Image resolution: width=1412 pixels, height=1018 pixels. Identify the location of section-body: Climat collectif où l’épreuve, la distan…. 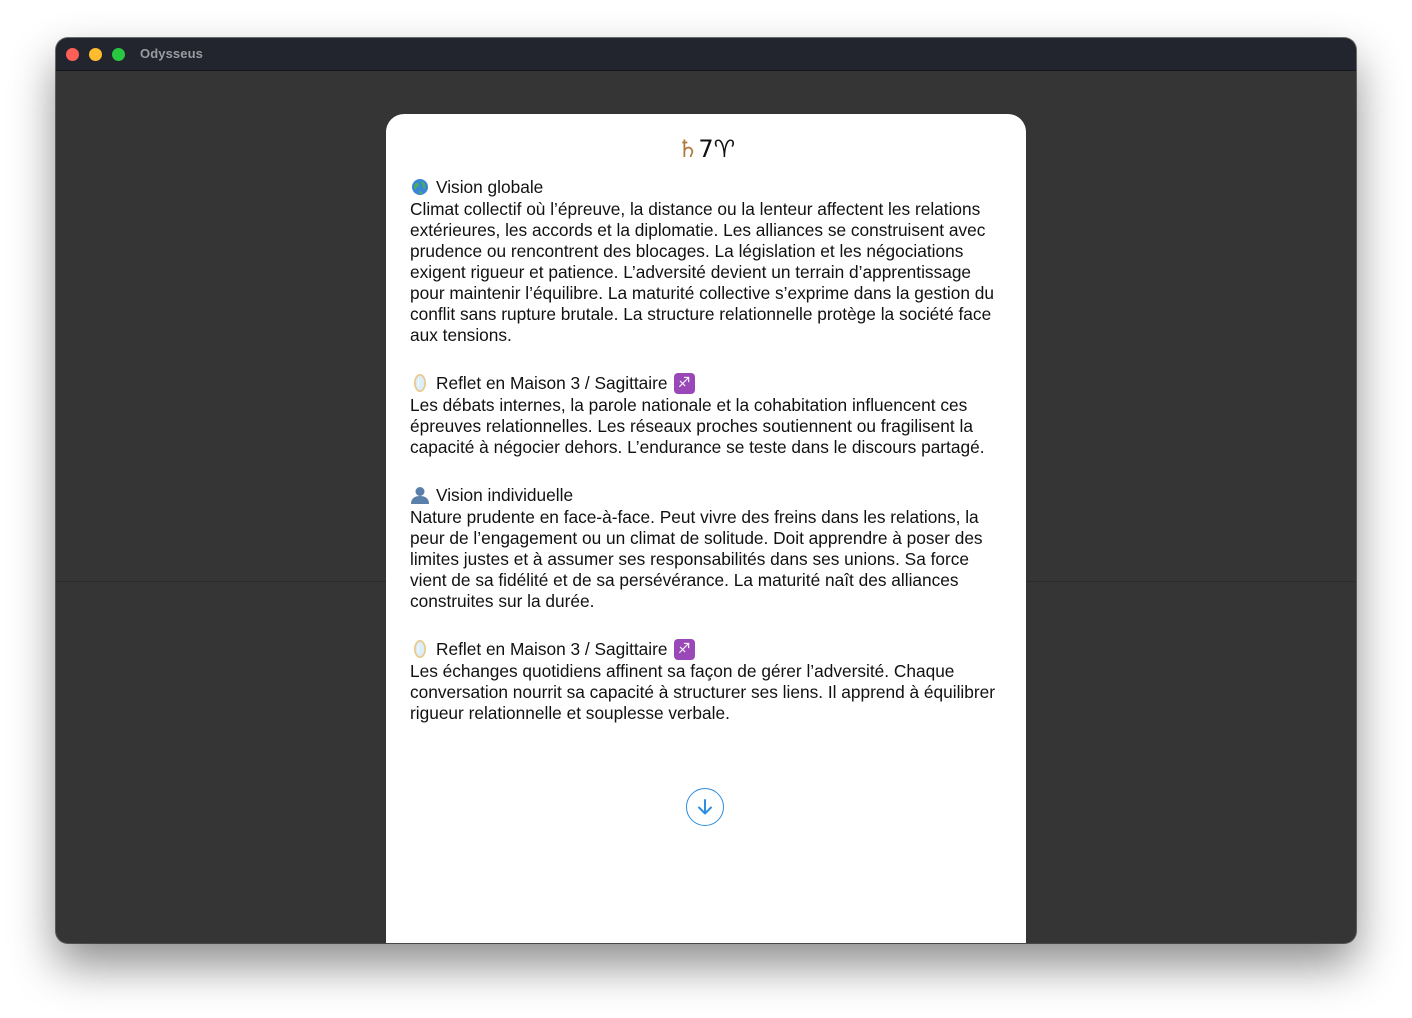
(702, 272).